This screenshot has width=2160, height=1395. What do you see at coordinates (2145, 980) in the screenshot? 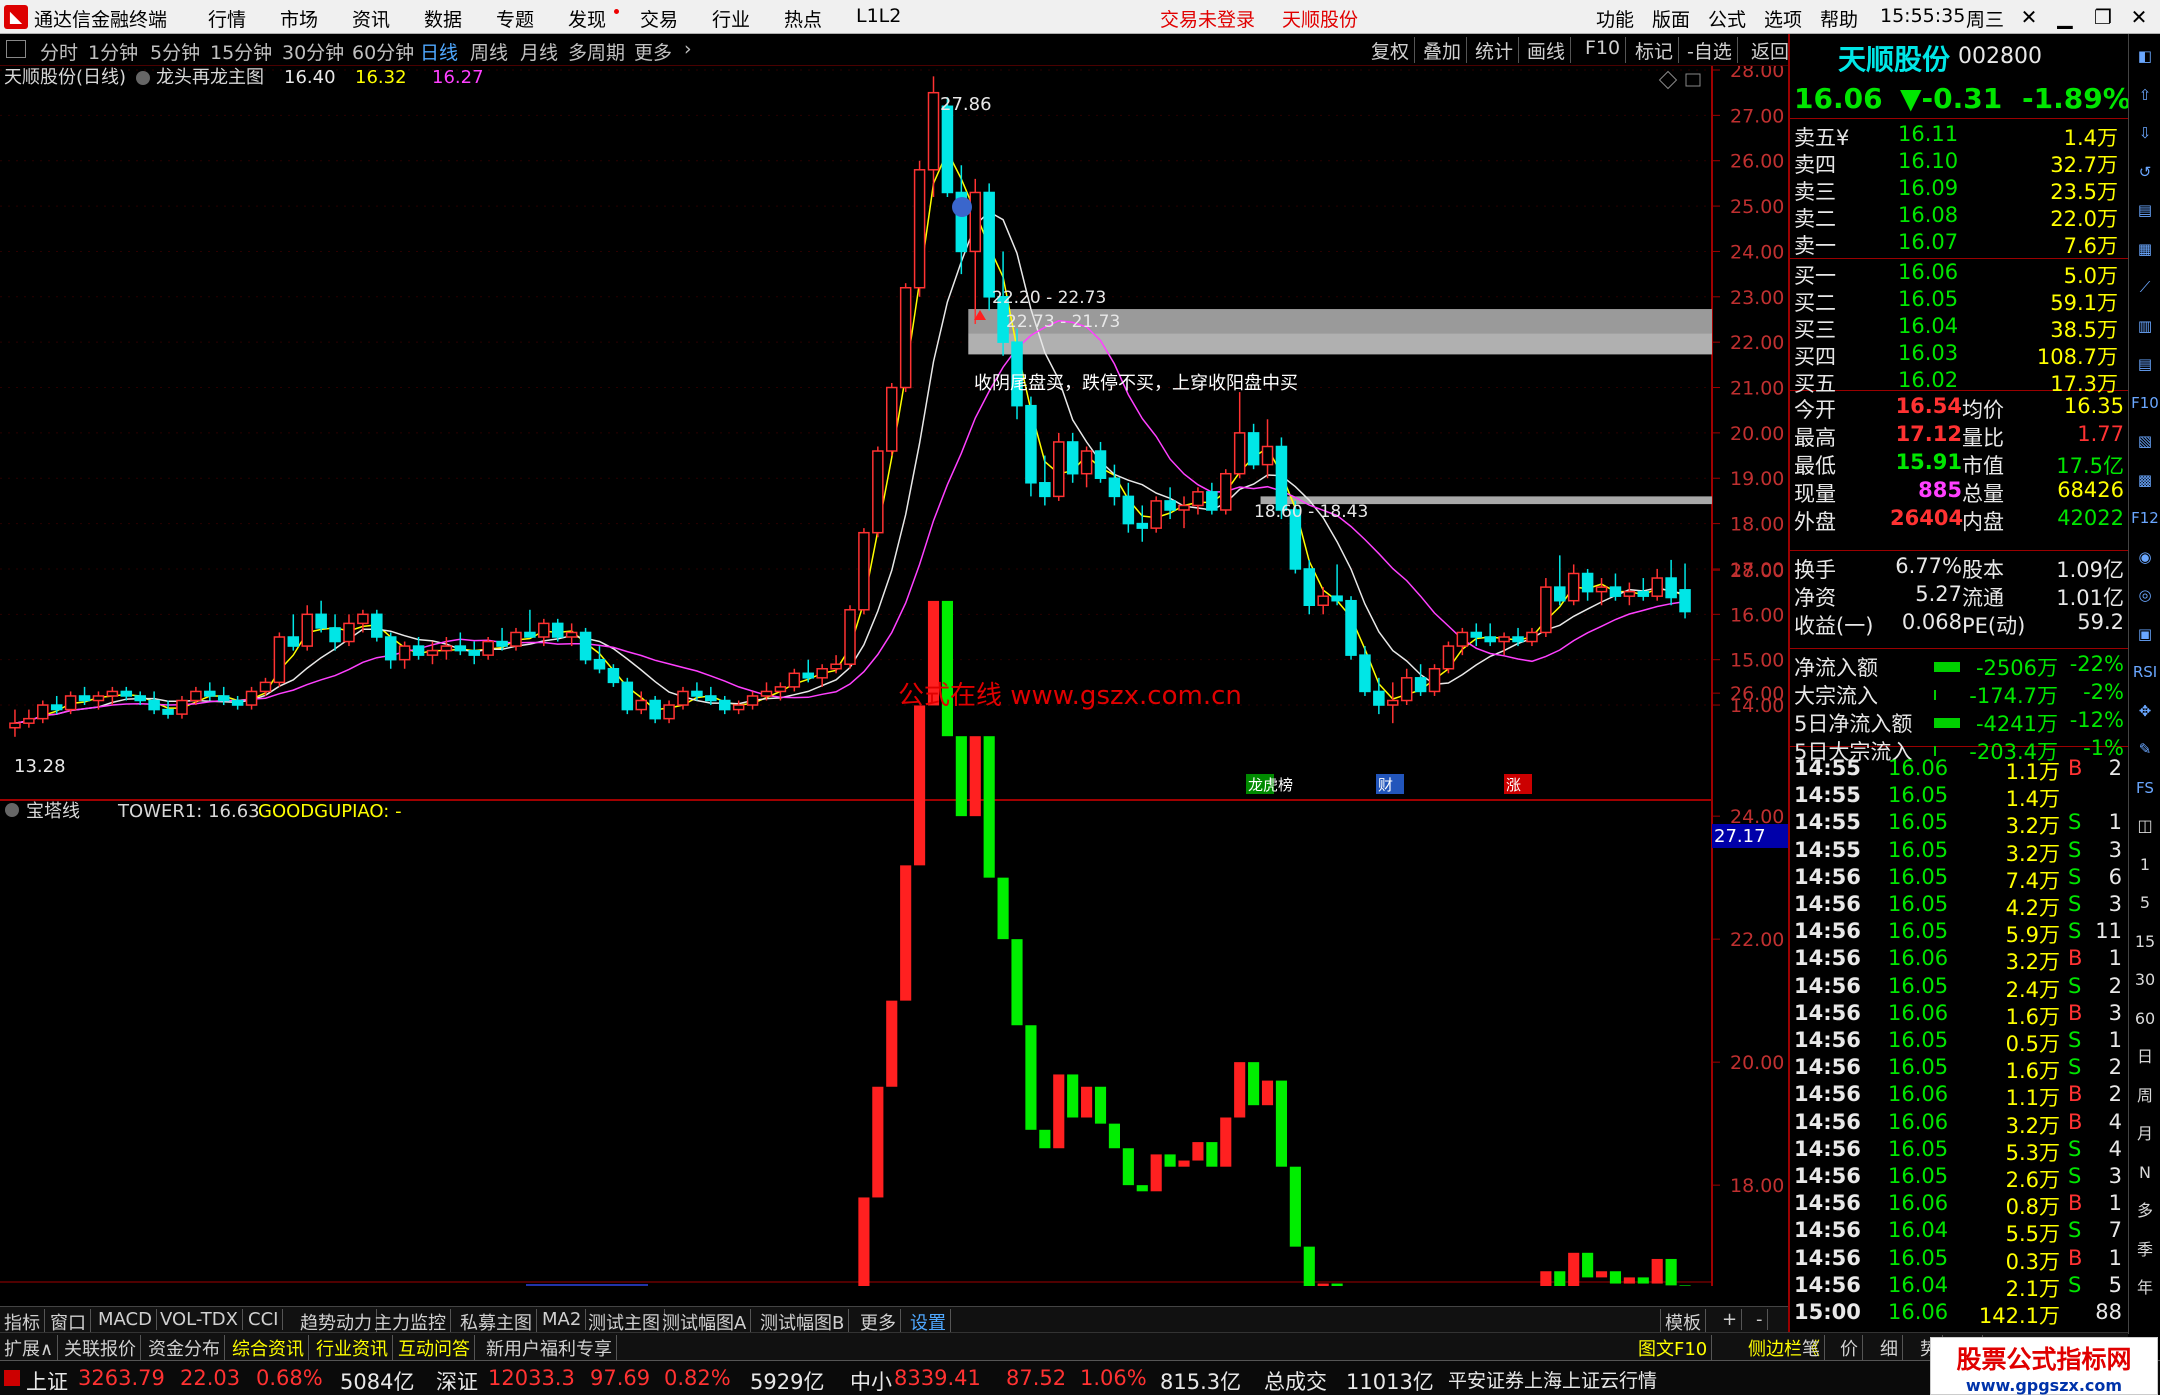
I see `sidebar-button-24: 30` at bounding box center [2145, 980].